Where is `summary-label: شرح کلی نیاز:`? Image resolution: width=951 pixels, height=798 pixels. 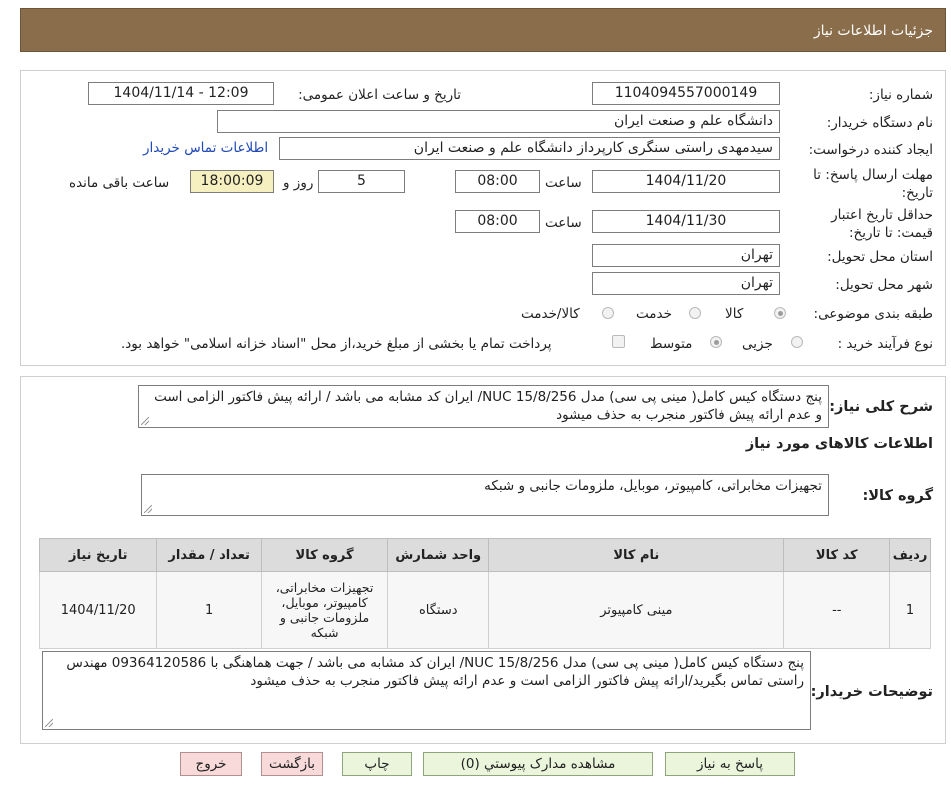 summary-label: شرح کلی نیاز: is located at coordinates (881, 407).